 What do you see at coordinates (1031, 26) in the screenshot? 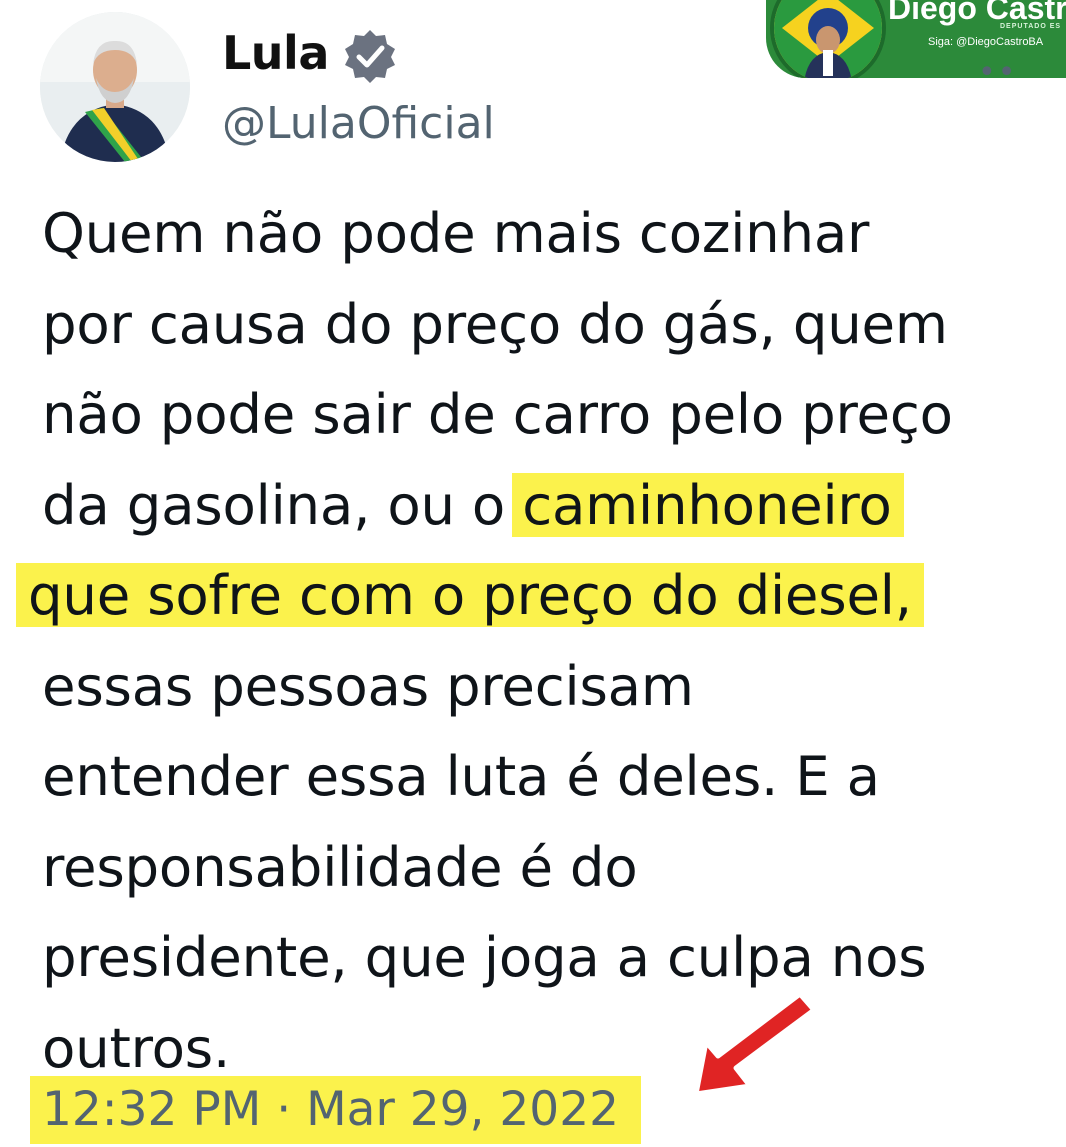
I see `watermark-subtitle: DEPUTADO ES` at bounding box center [1031, 26].